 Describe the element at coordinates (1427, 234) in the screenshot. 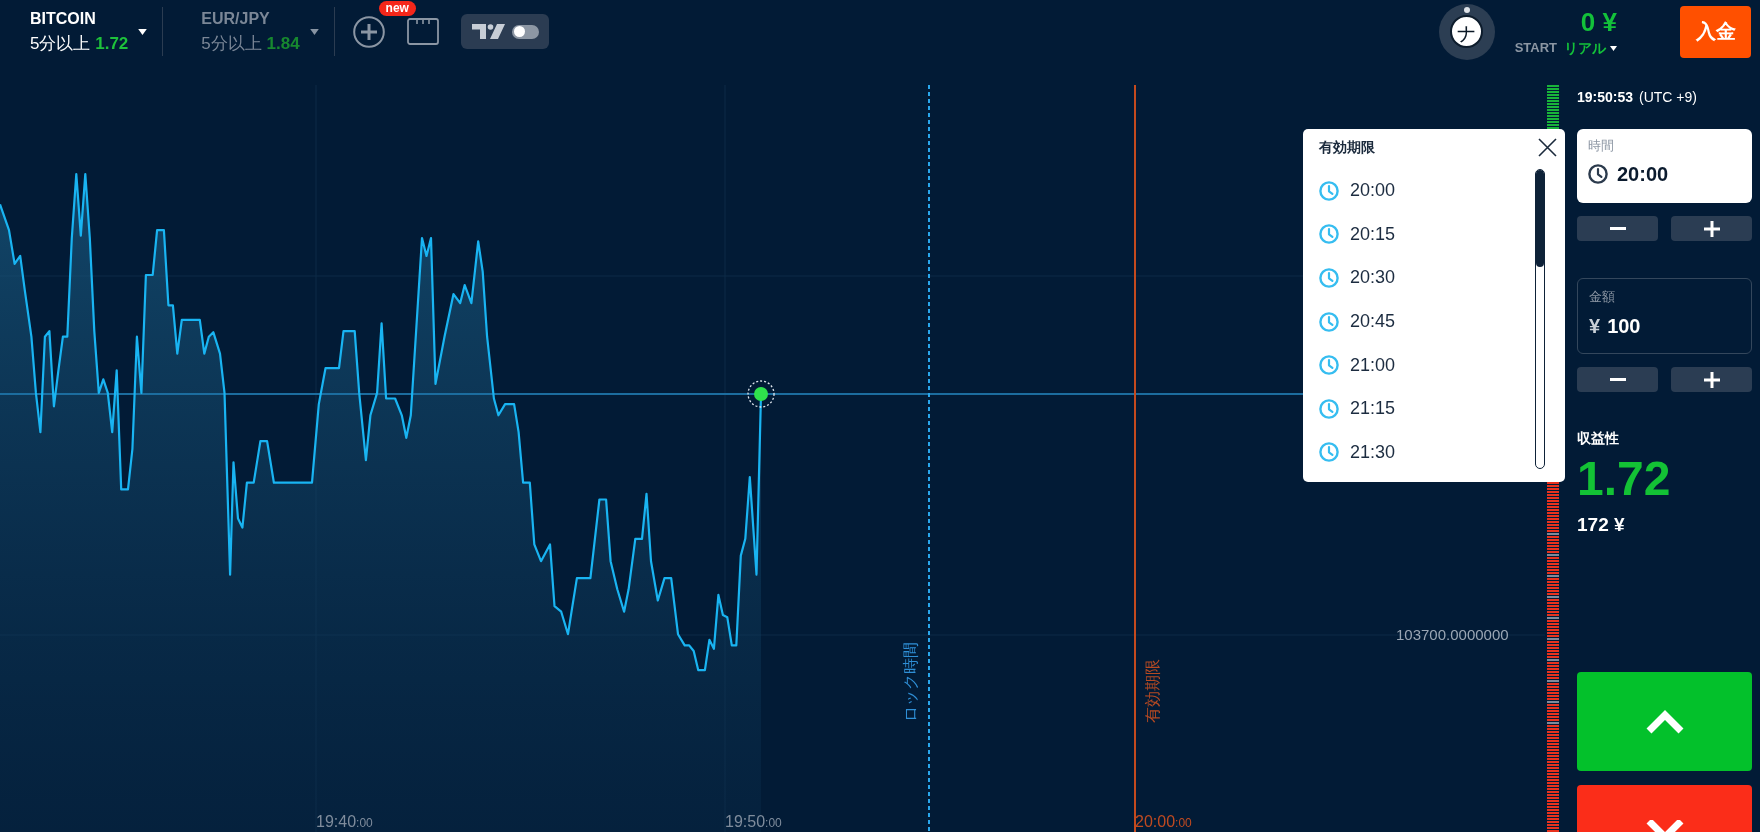

I see `expiry-option: 20:15` at that location.